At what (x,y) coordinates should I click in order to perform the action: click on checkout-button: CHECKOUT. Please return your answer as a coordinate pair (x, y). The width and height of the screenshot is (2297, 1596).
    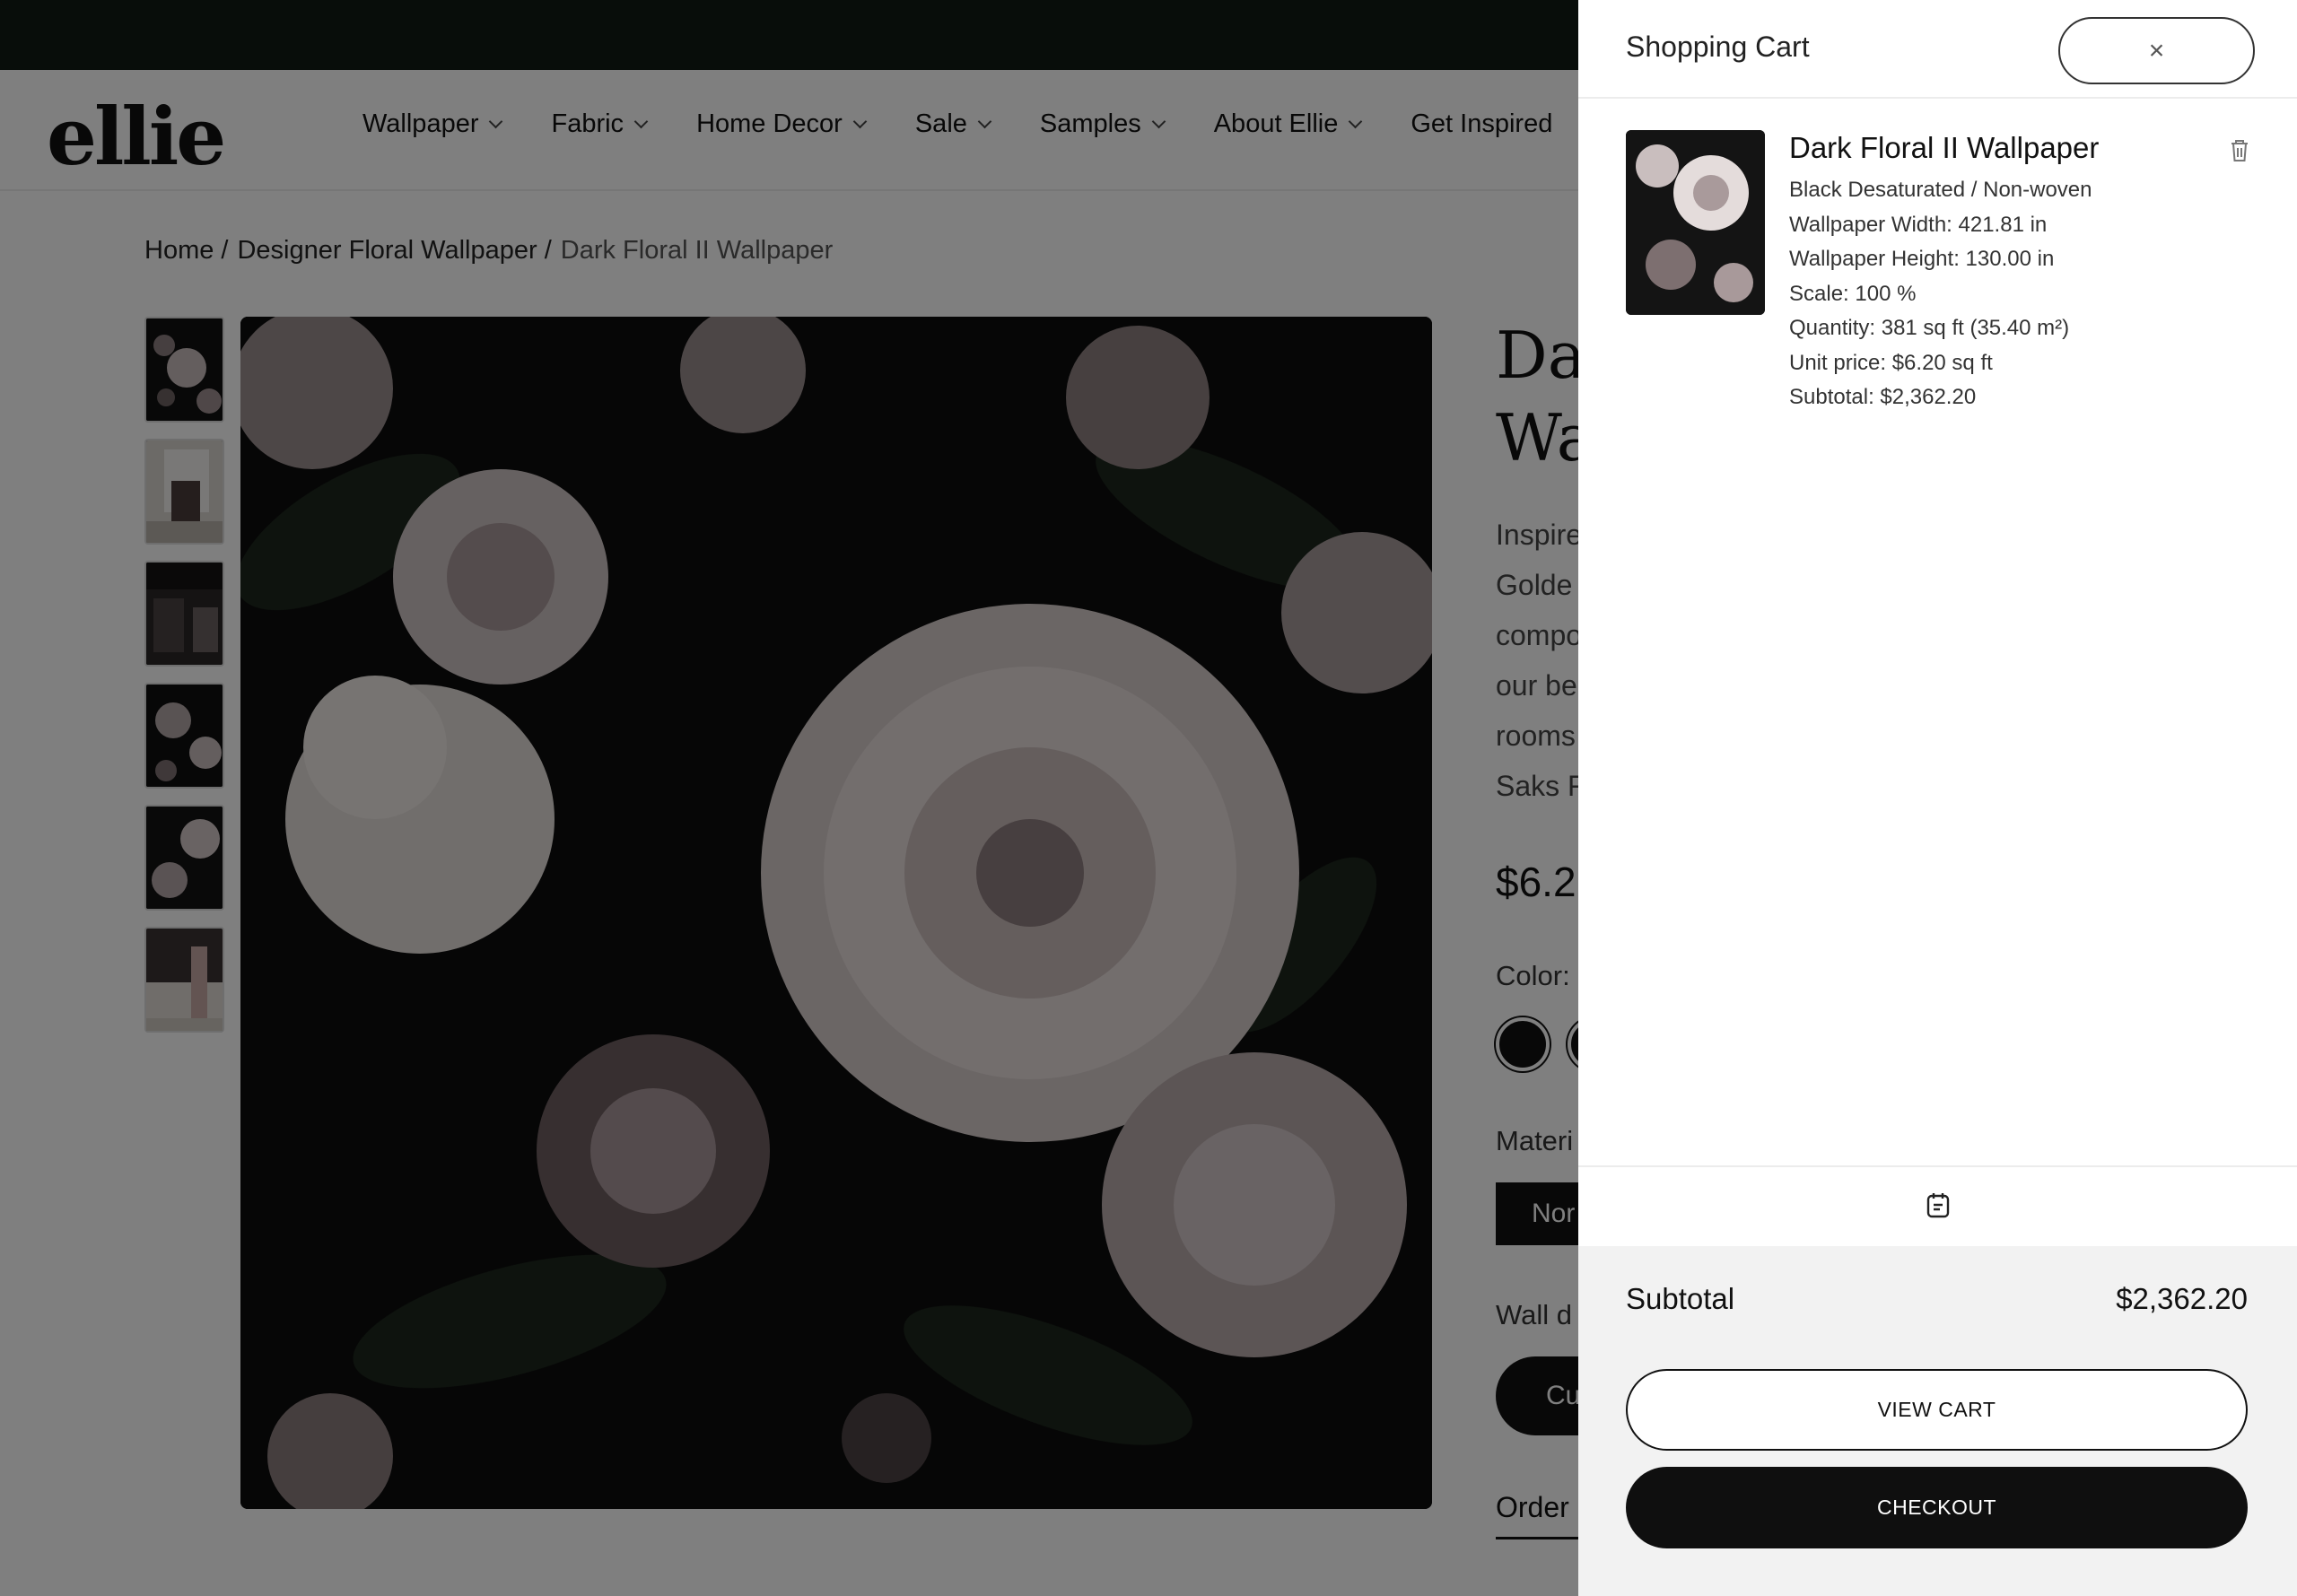
    Looking at the image, I should click on (1937, 1507).